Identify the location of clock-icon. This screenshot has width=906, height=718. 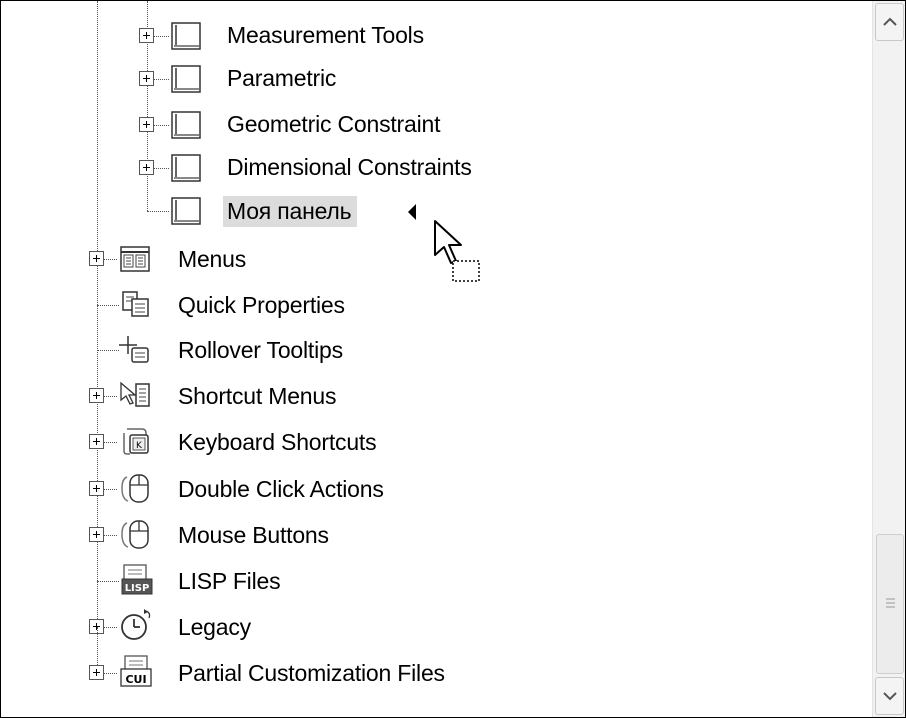
(136, 624).